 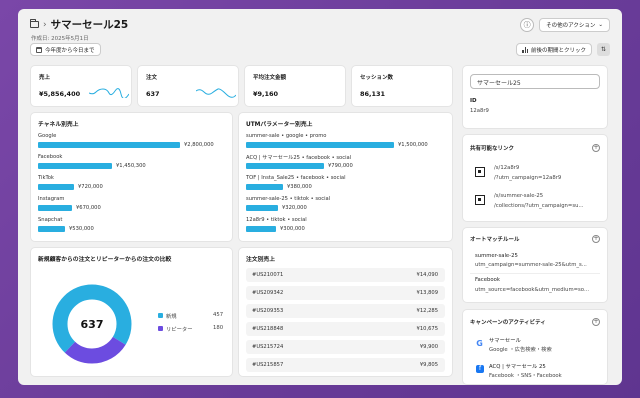 What do you see at coordinates (218, 315) in the screenshot?
I see `legend-value: 457` at bounding box center [218, 315].